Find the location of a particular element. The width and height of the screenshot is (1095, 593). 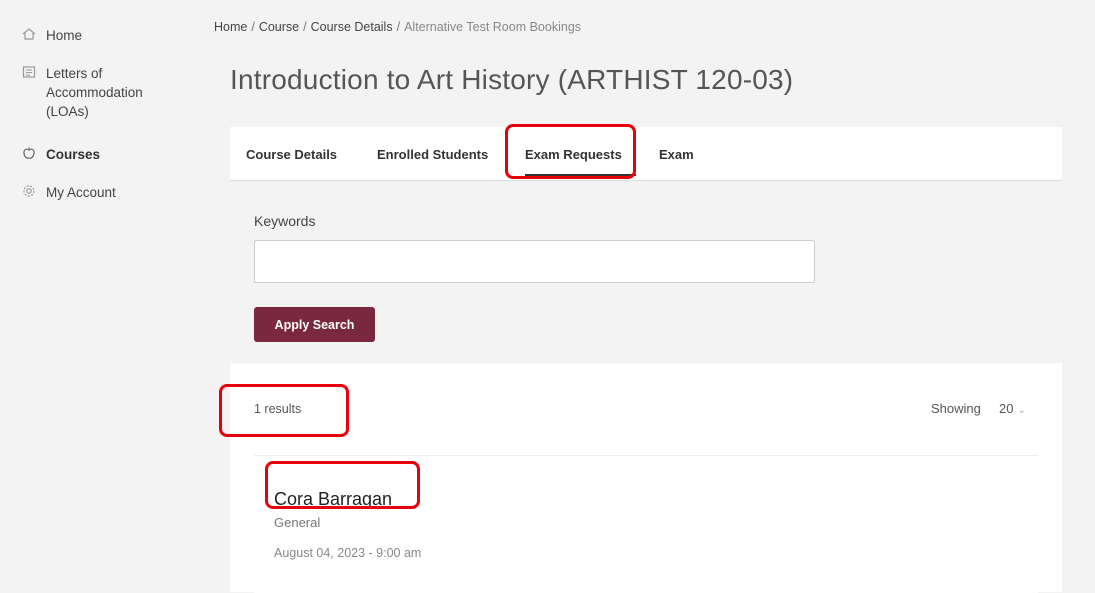

tab-course-details: Course Details is located at coordinates (291, 154).